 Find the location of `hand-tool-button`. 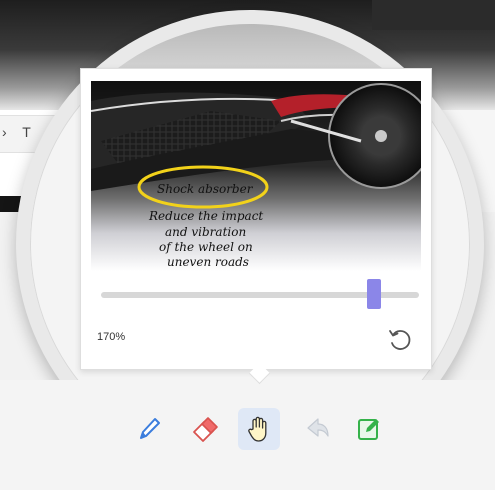

hand-tool-button is located at coordinates (259, 429).